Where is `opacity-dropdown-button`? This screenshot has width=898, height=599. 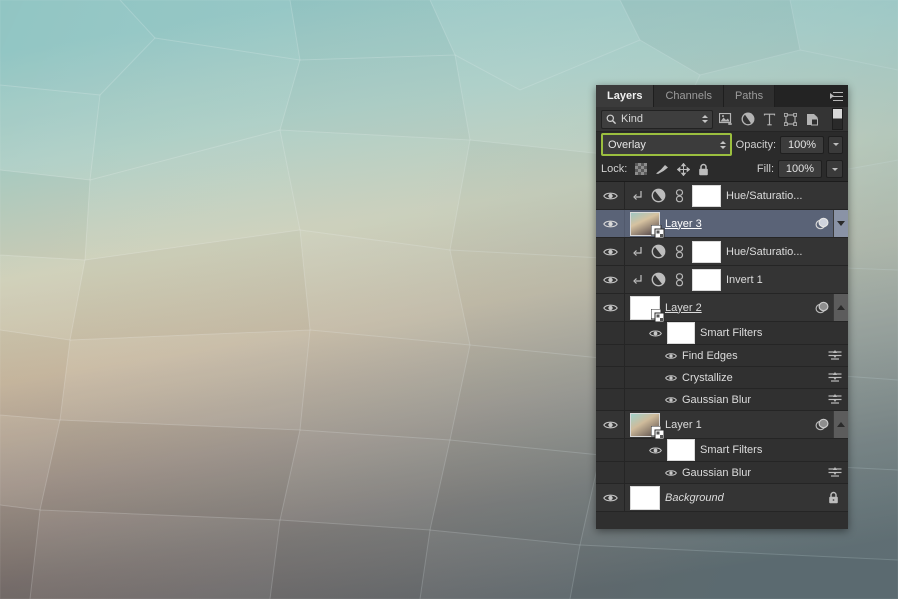 opacity-dropdown-button is located at coordinates (835, 144).